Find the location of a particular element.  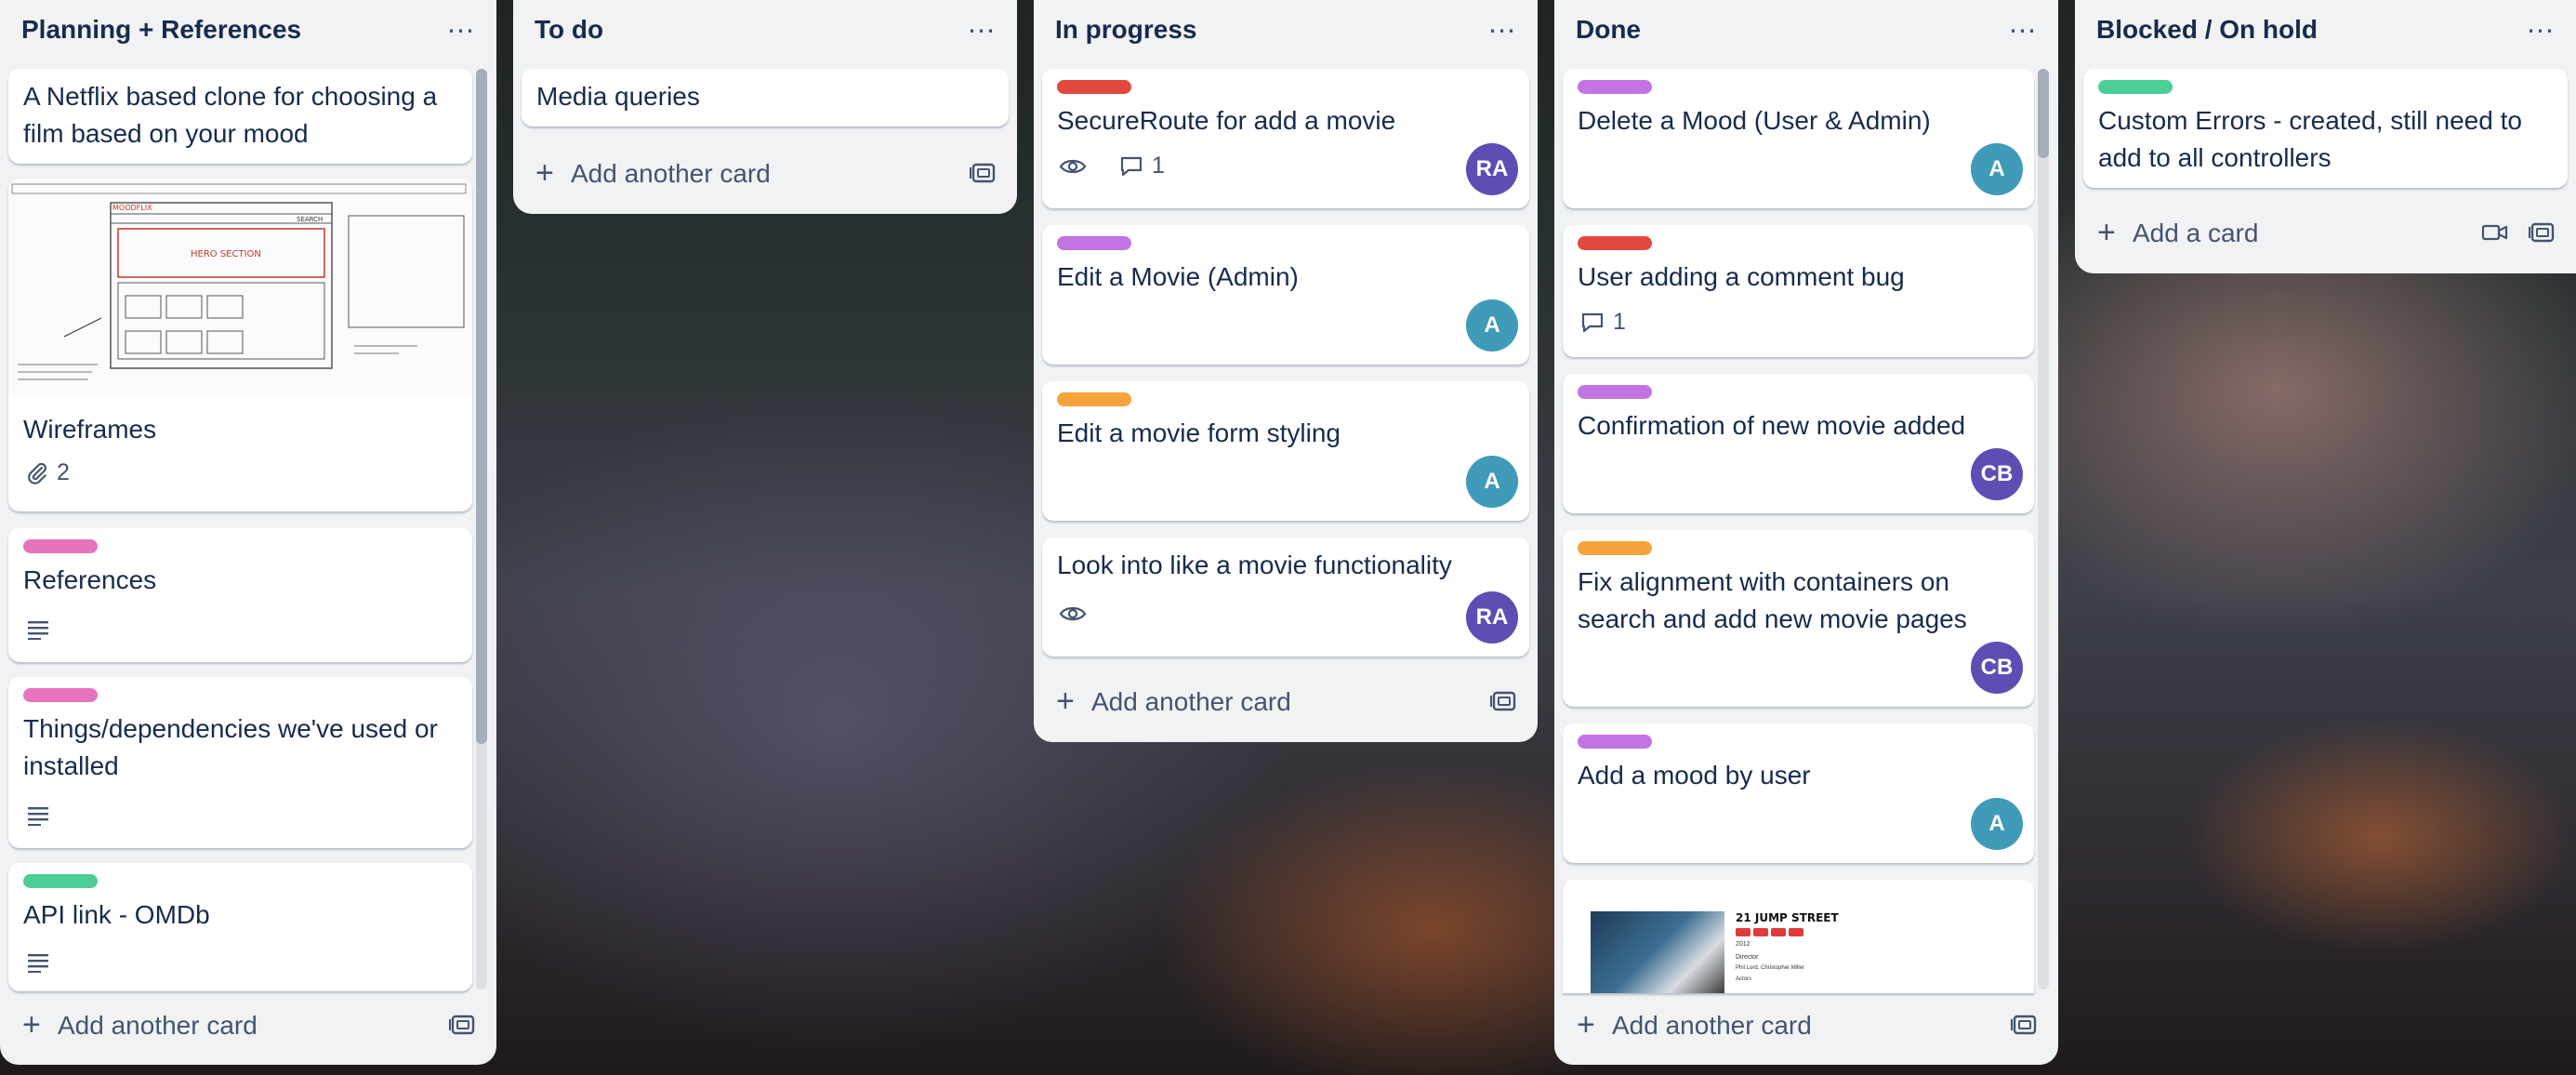

sketch-header: MOODFLIX is located at coordinates (132, 208).